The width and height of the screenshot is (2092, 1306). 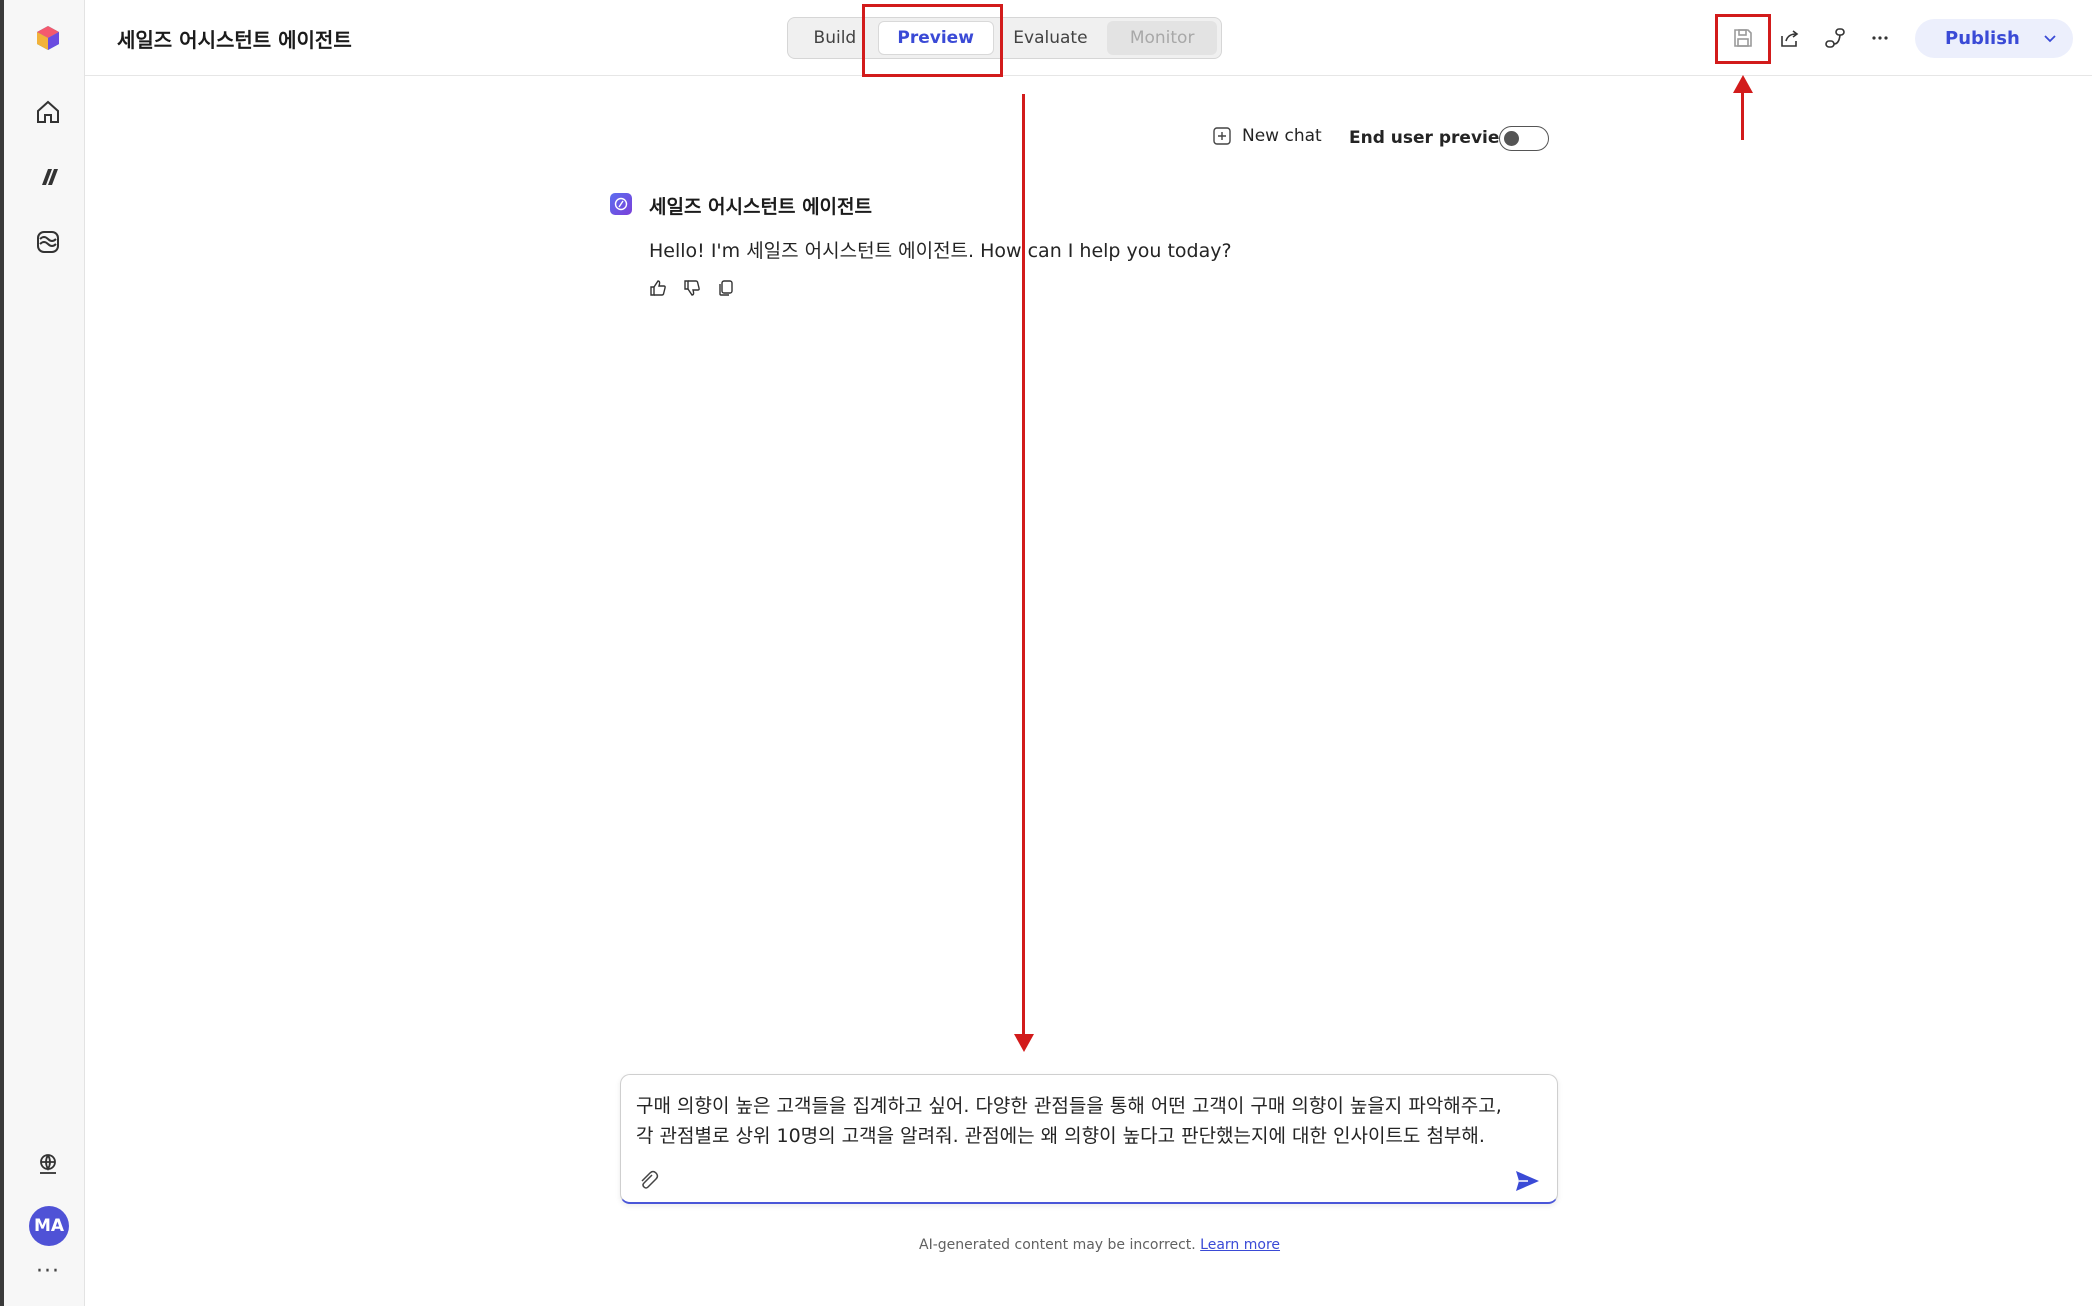 I want to click on copilot-studio-logo-icon, so click(x=48, y=38).